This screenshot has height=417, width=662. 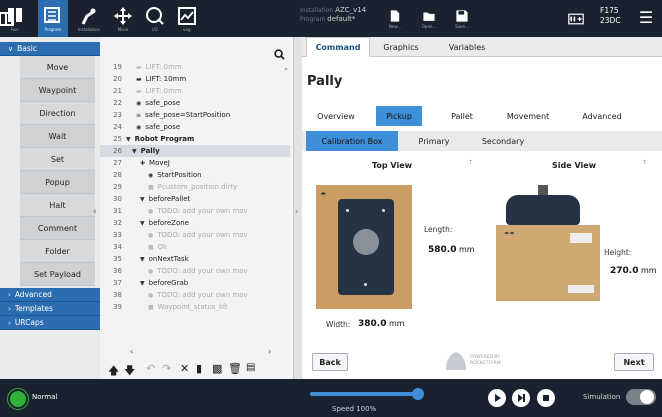 I want to click on panel-splitter: ›, so click(x=298, y=208).